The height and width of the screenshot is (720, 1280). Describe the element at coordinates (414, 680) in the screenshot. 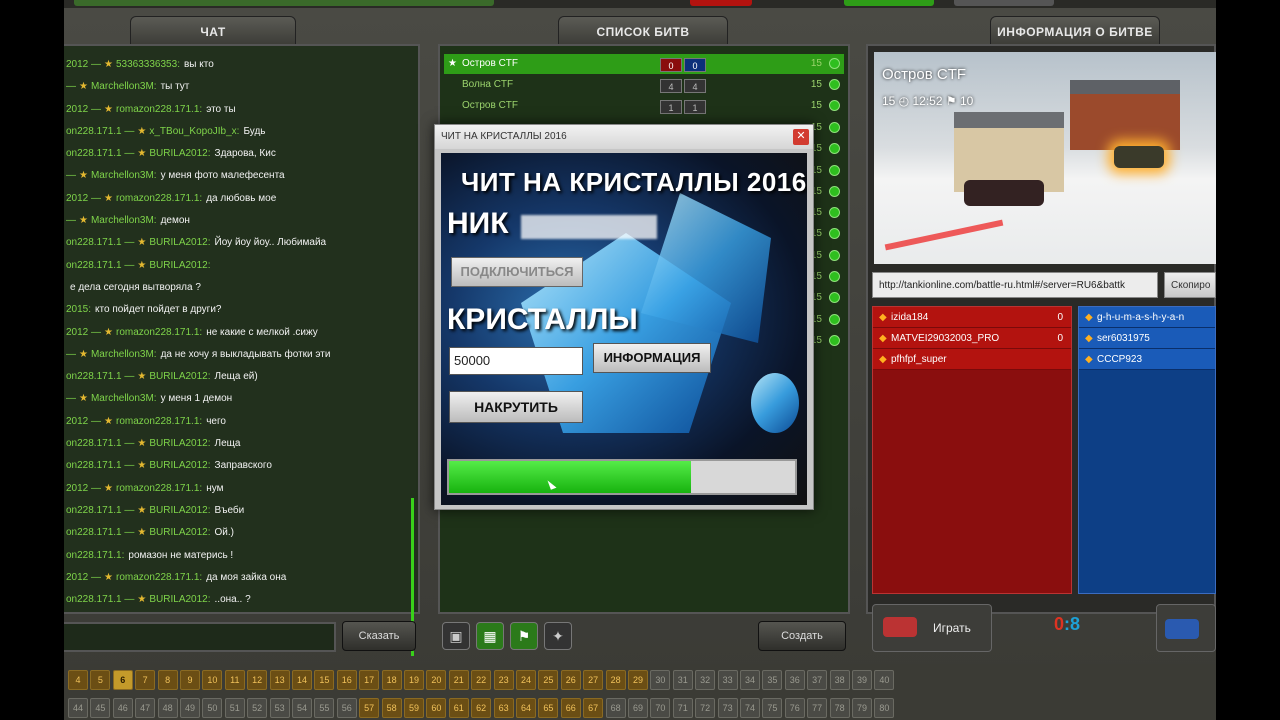

I see `page-number: 19` at that location.